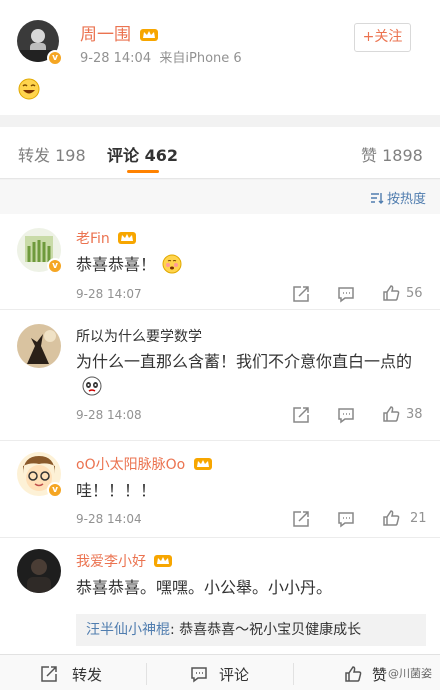 The image size is (440, 690). What do you see at coordinates (251, 264) in the screenshot?
I see `comment-text-row: 恭喜恭喜！` at bounding box center [251, 264].